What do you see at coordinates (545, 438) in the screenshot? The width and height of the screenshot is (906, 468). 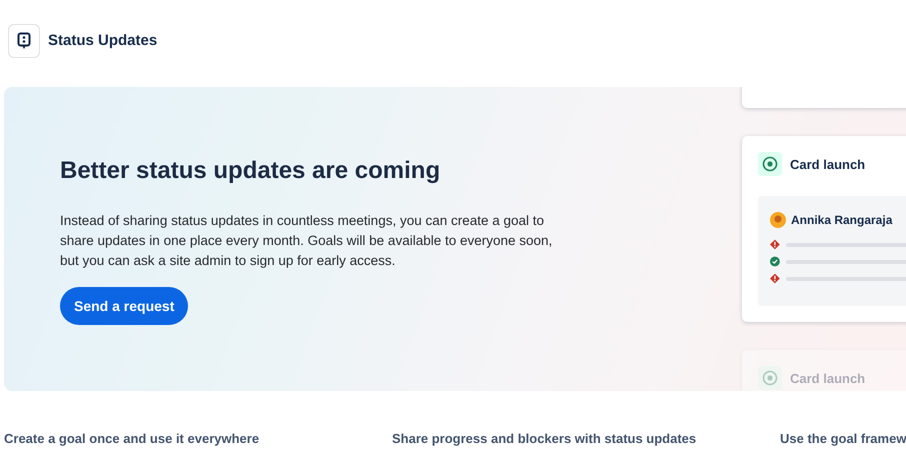 I see `feature-heading: Share progress and blockers with status updates` at bounding box center [545, 438].